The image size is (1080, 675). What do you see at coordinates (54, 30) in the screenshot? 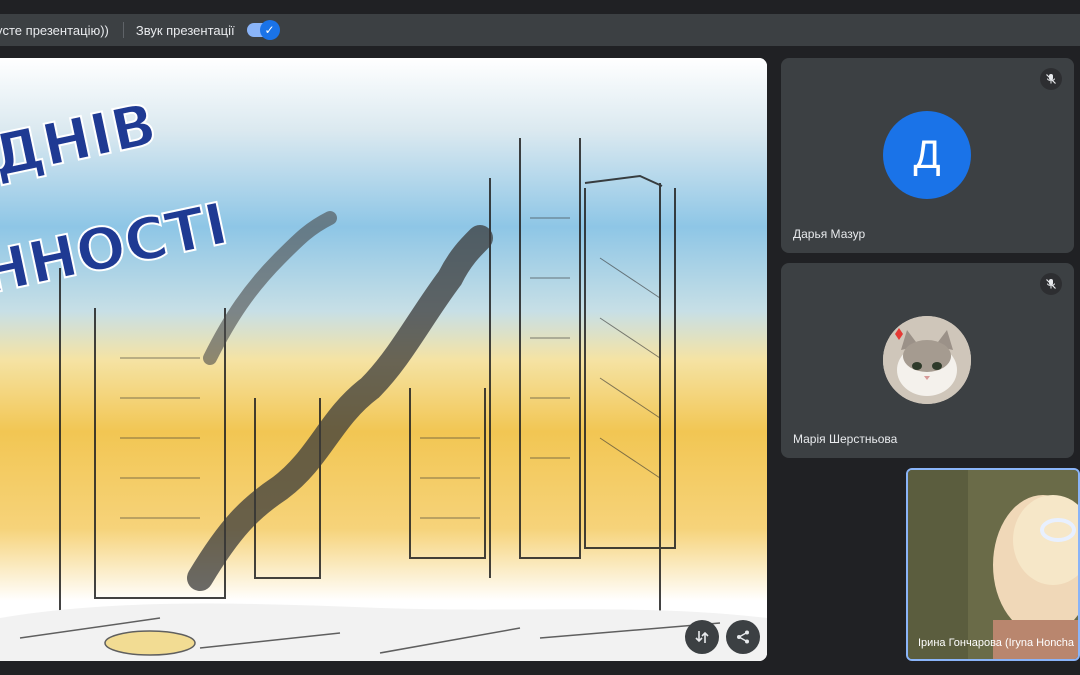
I see `stop-presenting-label: ycте презентацію))` at bounding box center [54, 30].